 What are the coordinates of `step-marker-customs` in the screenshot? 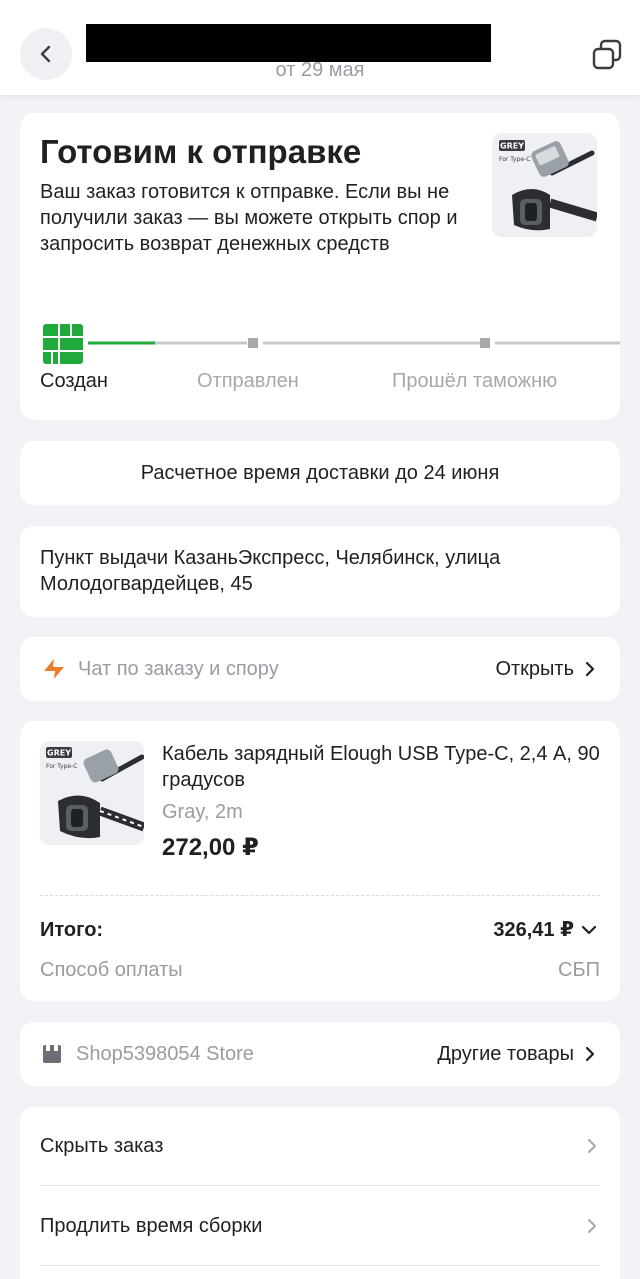 It's located at (485, 343).